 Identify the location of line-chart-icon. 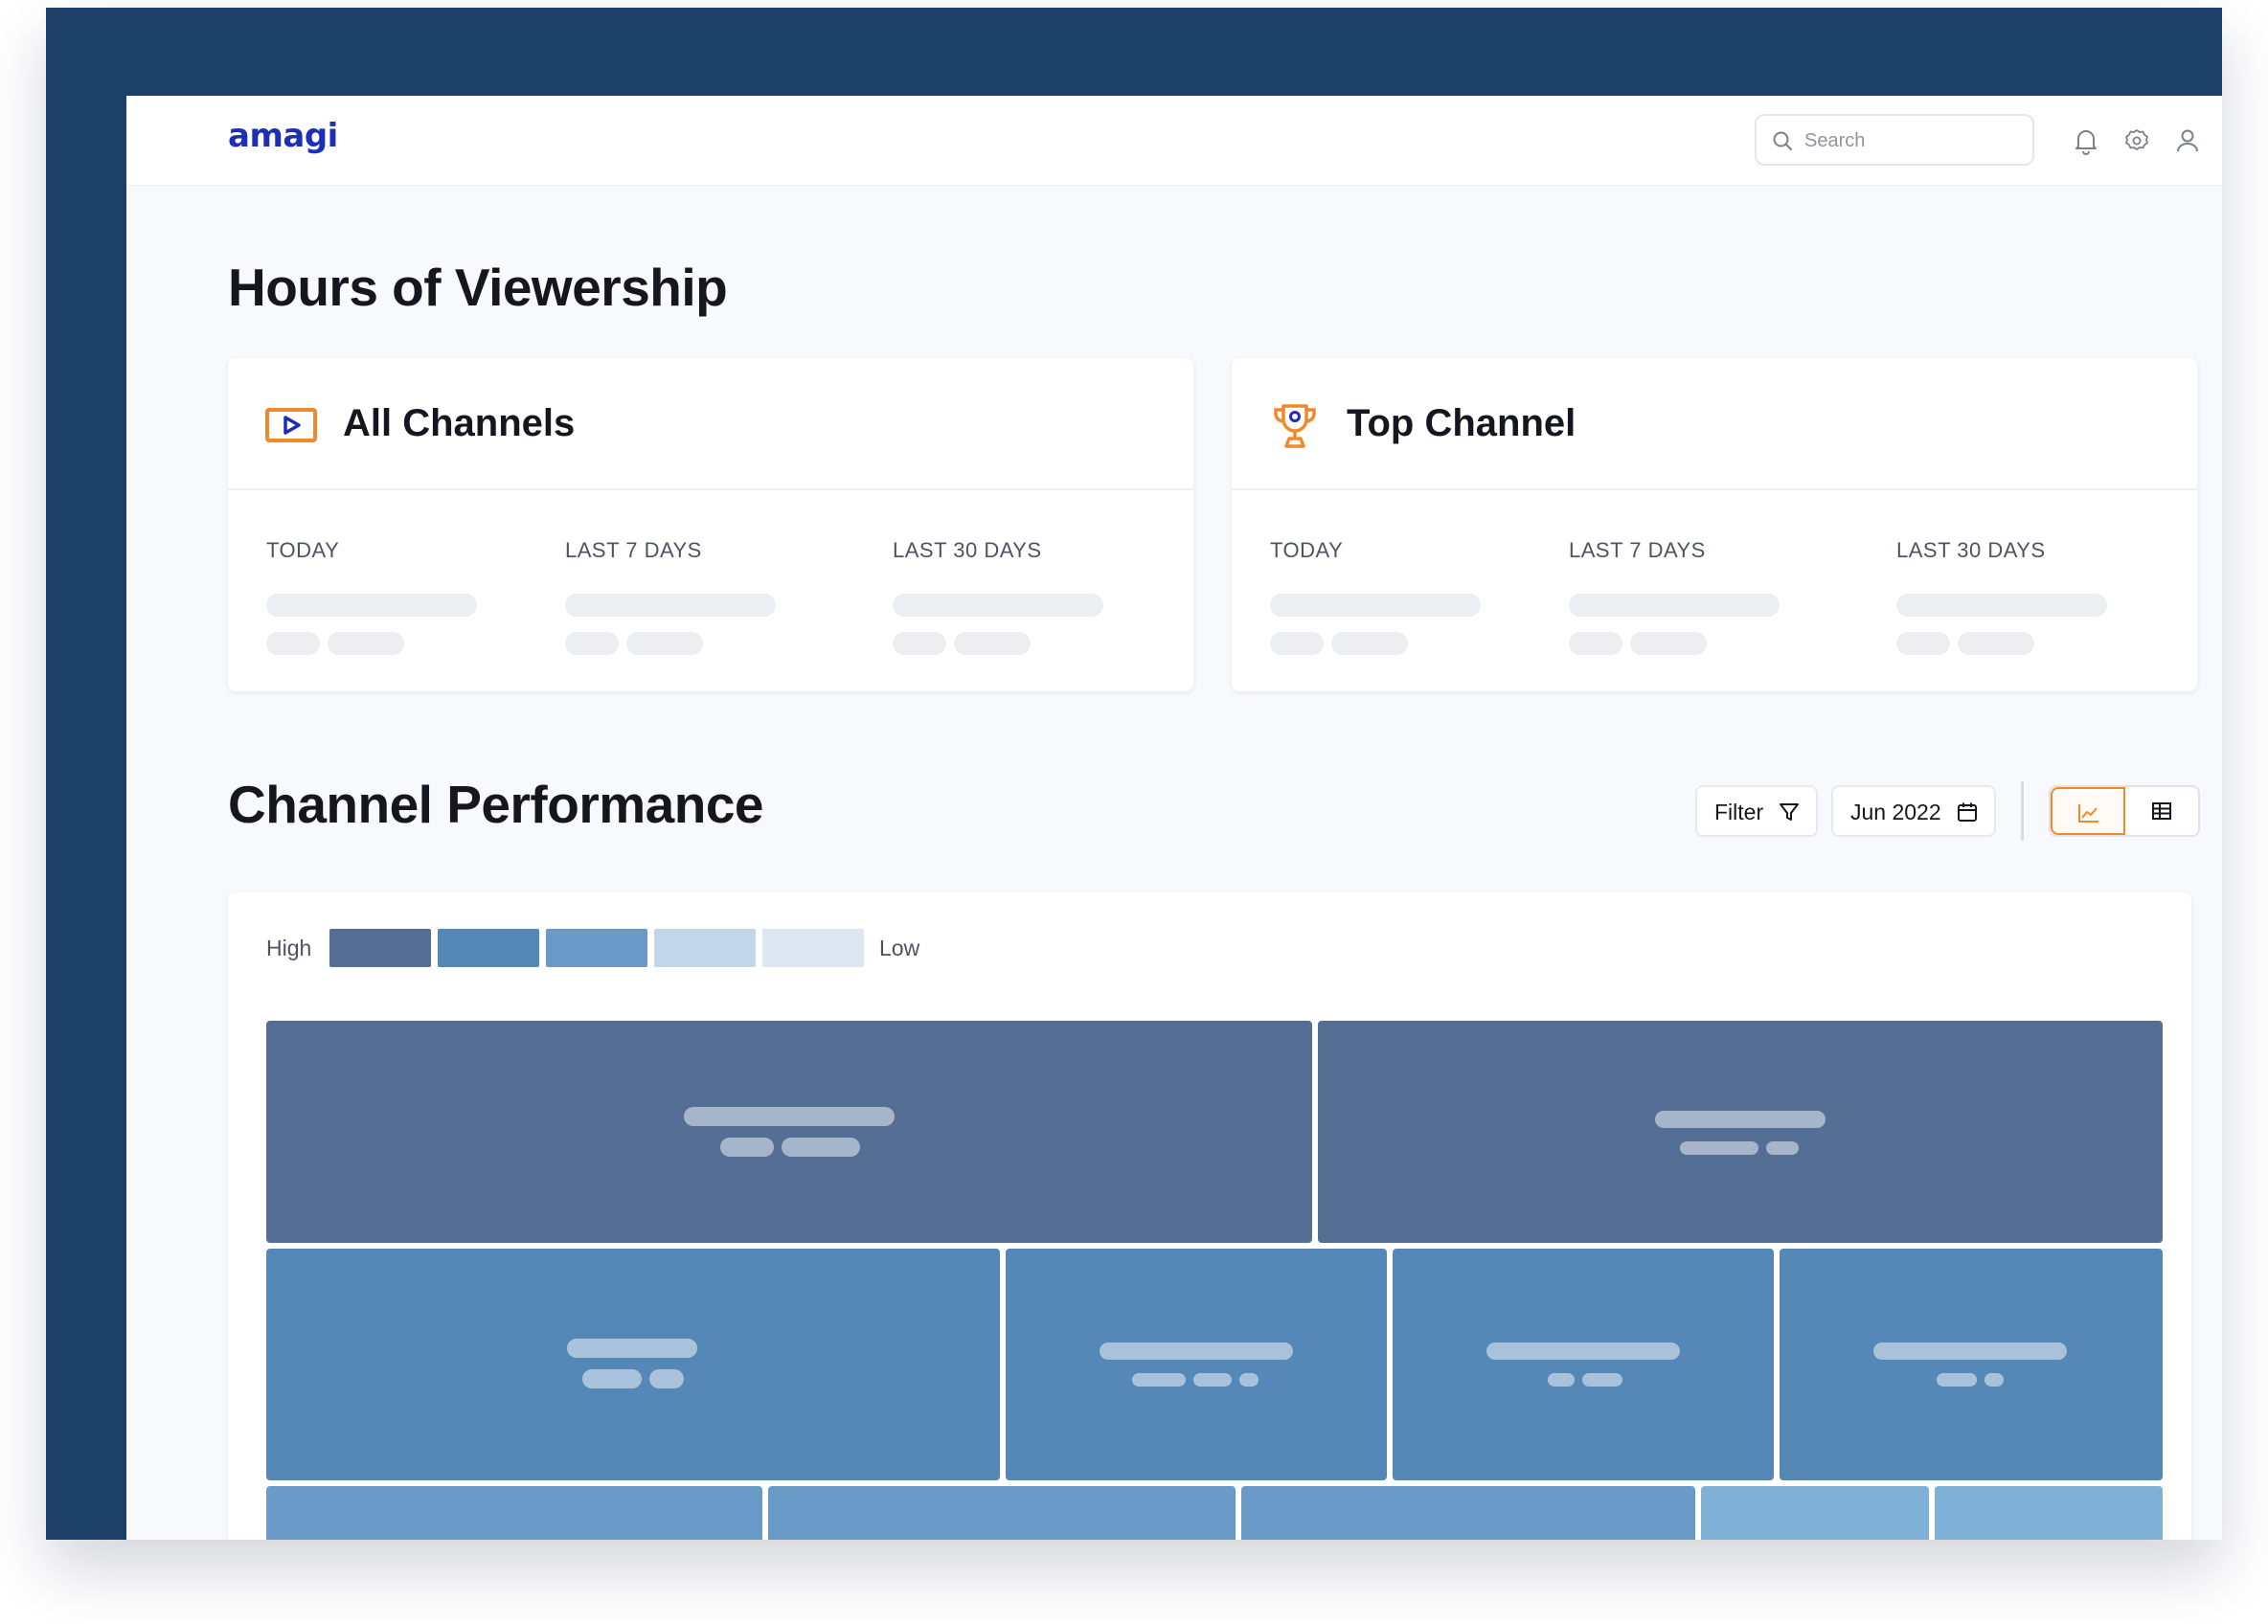
(2088, 813).